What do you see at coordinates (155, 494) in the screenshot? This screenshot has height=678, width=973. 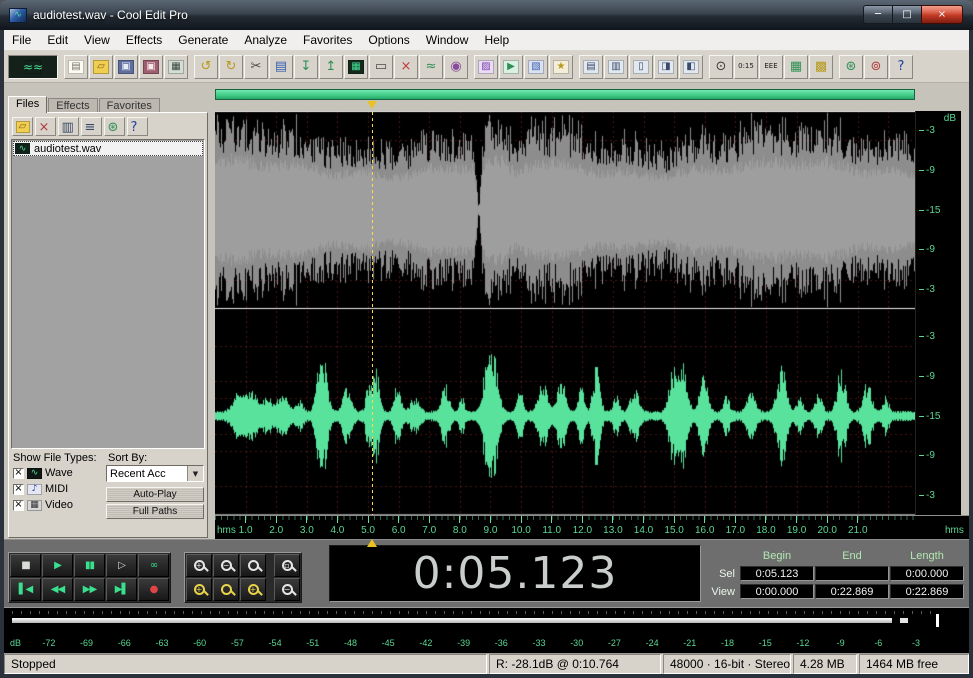 I see `auto-play-button: Auto-Play` at bounding box center [155, 494].